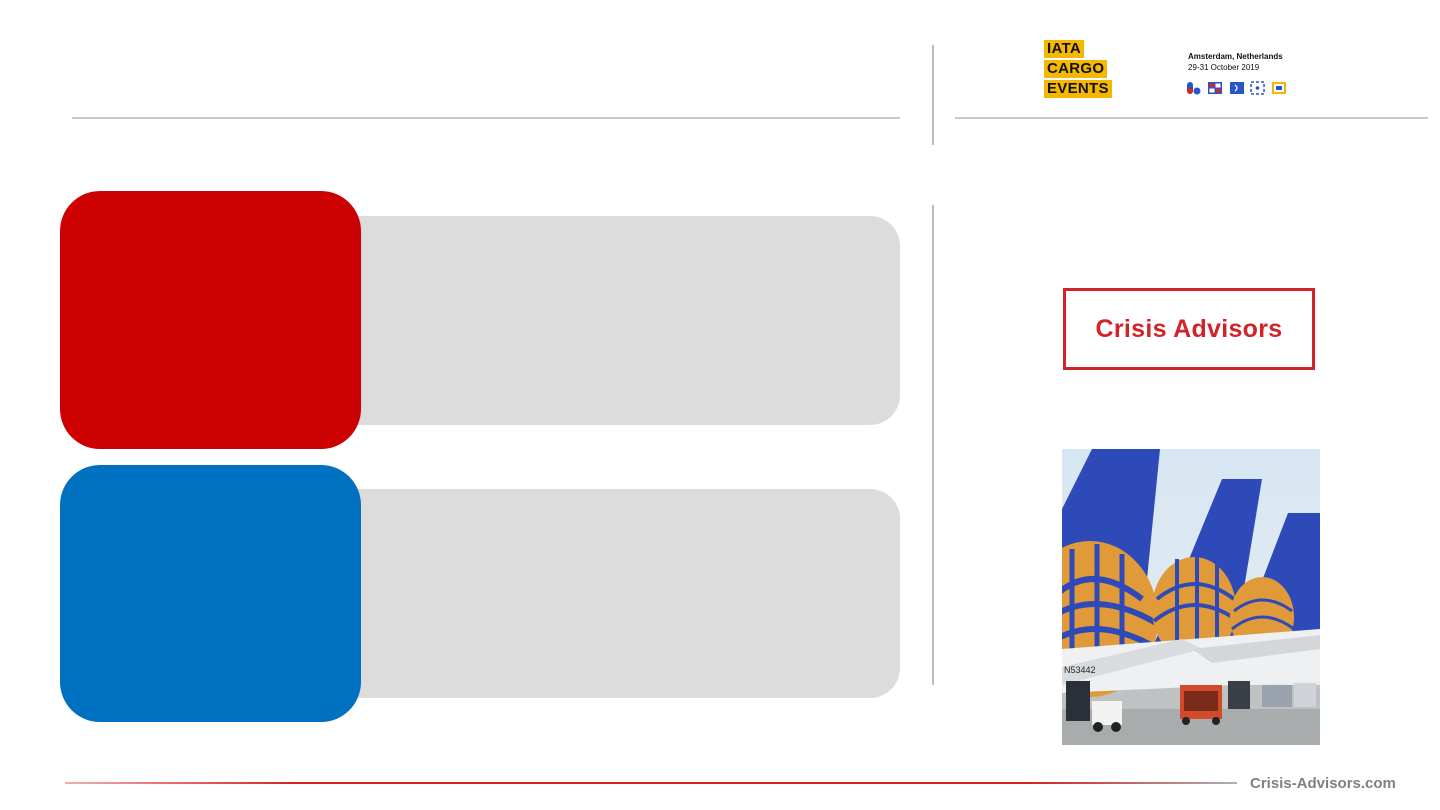 This screenshot has width=1440, height=810. I want to click on iata-word-3: EVENTS, so click(1078, 89).